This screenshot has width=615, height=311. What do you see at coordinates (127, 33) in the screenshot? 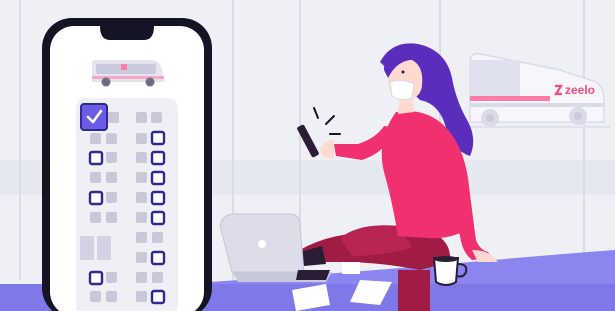
I see `phone-notch` at bounding box center [127, 33].